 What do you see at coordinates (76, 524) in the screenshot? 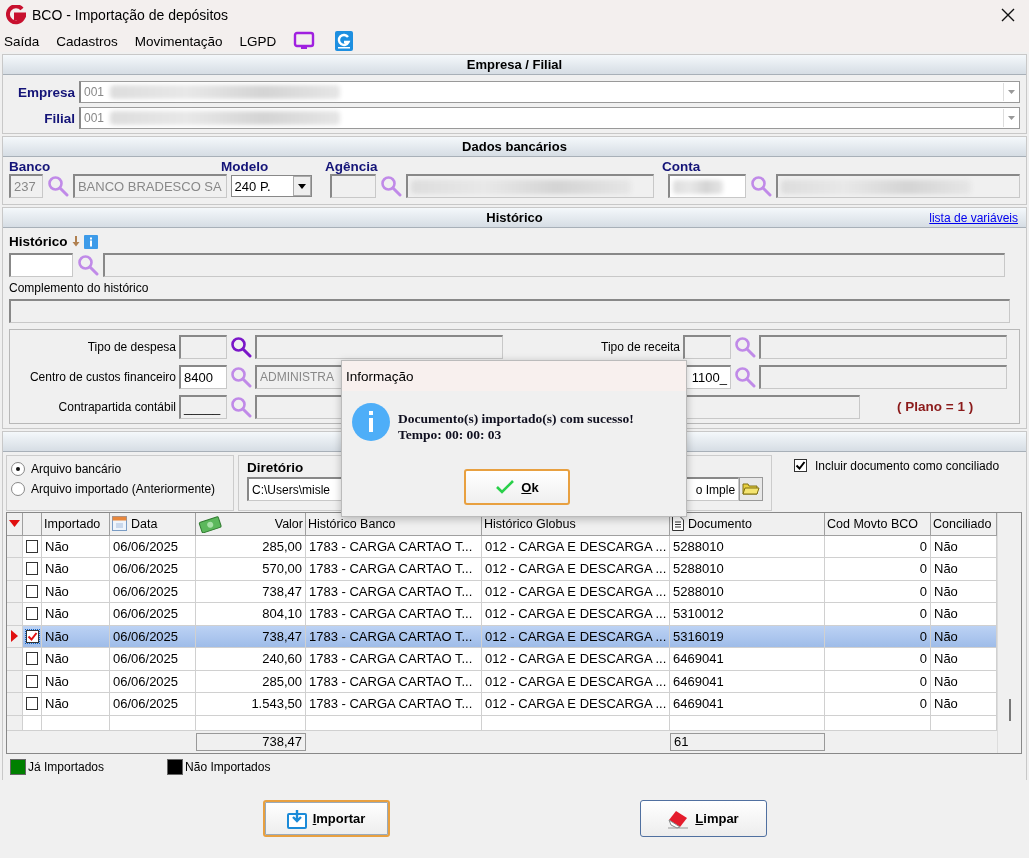
I see `column-header: Importado` at bounding box center [76, 524].